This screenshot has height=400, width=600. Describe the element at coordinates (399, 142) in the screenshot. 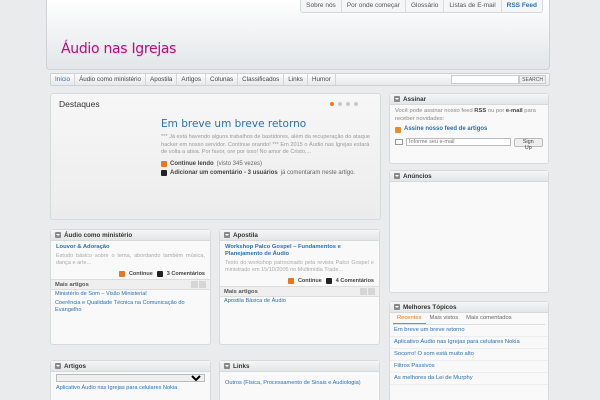

I see `envelope-icon` at that location.